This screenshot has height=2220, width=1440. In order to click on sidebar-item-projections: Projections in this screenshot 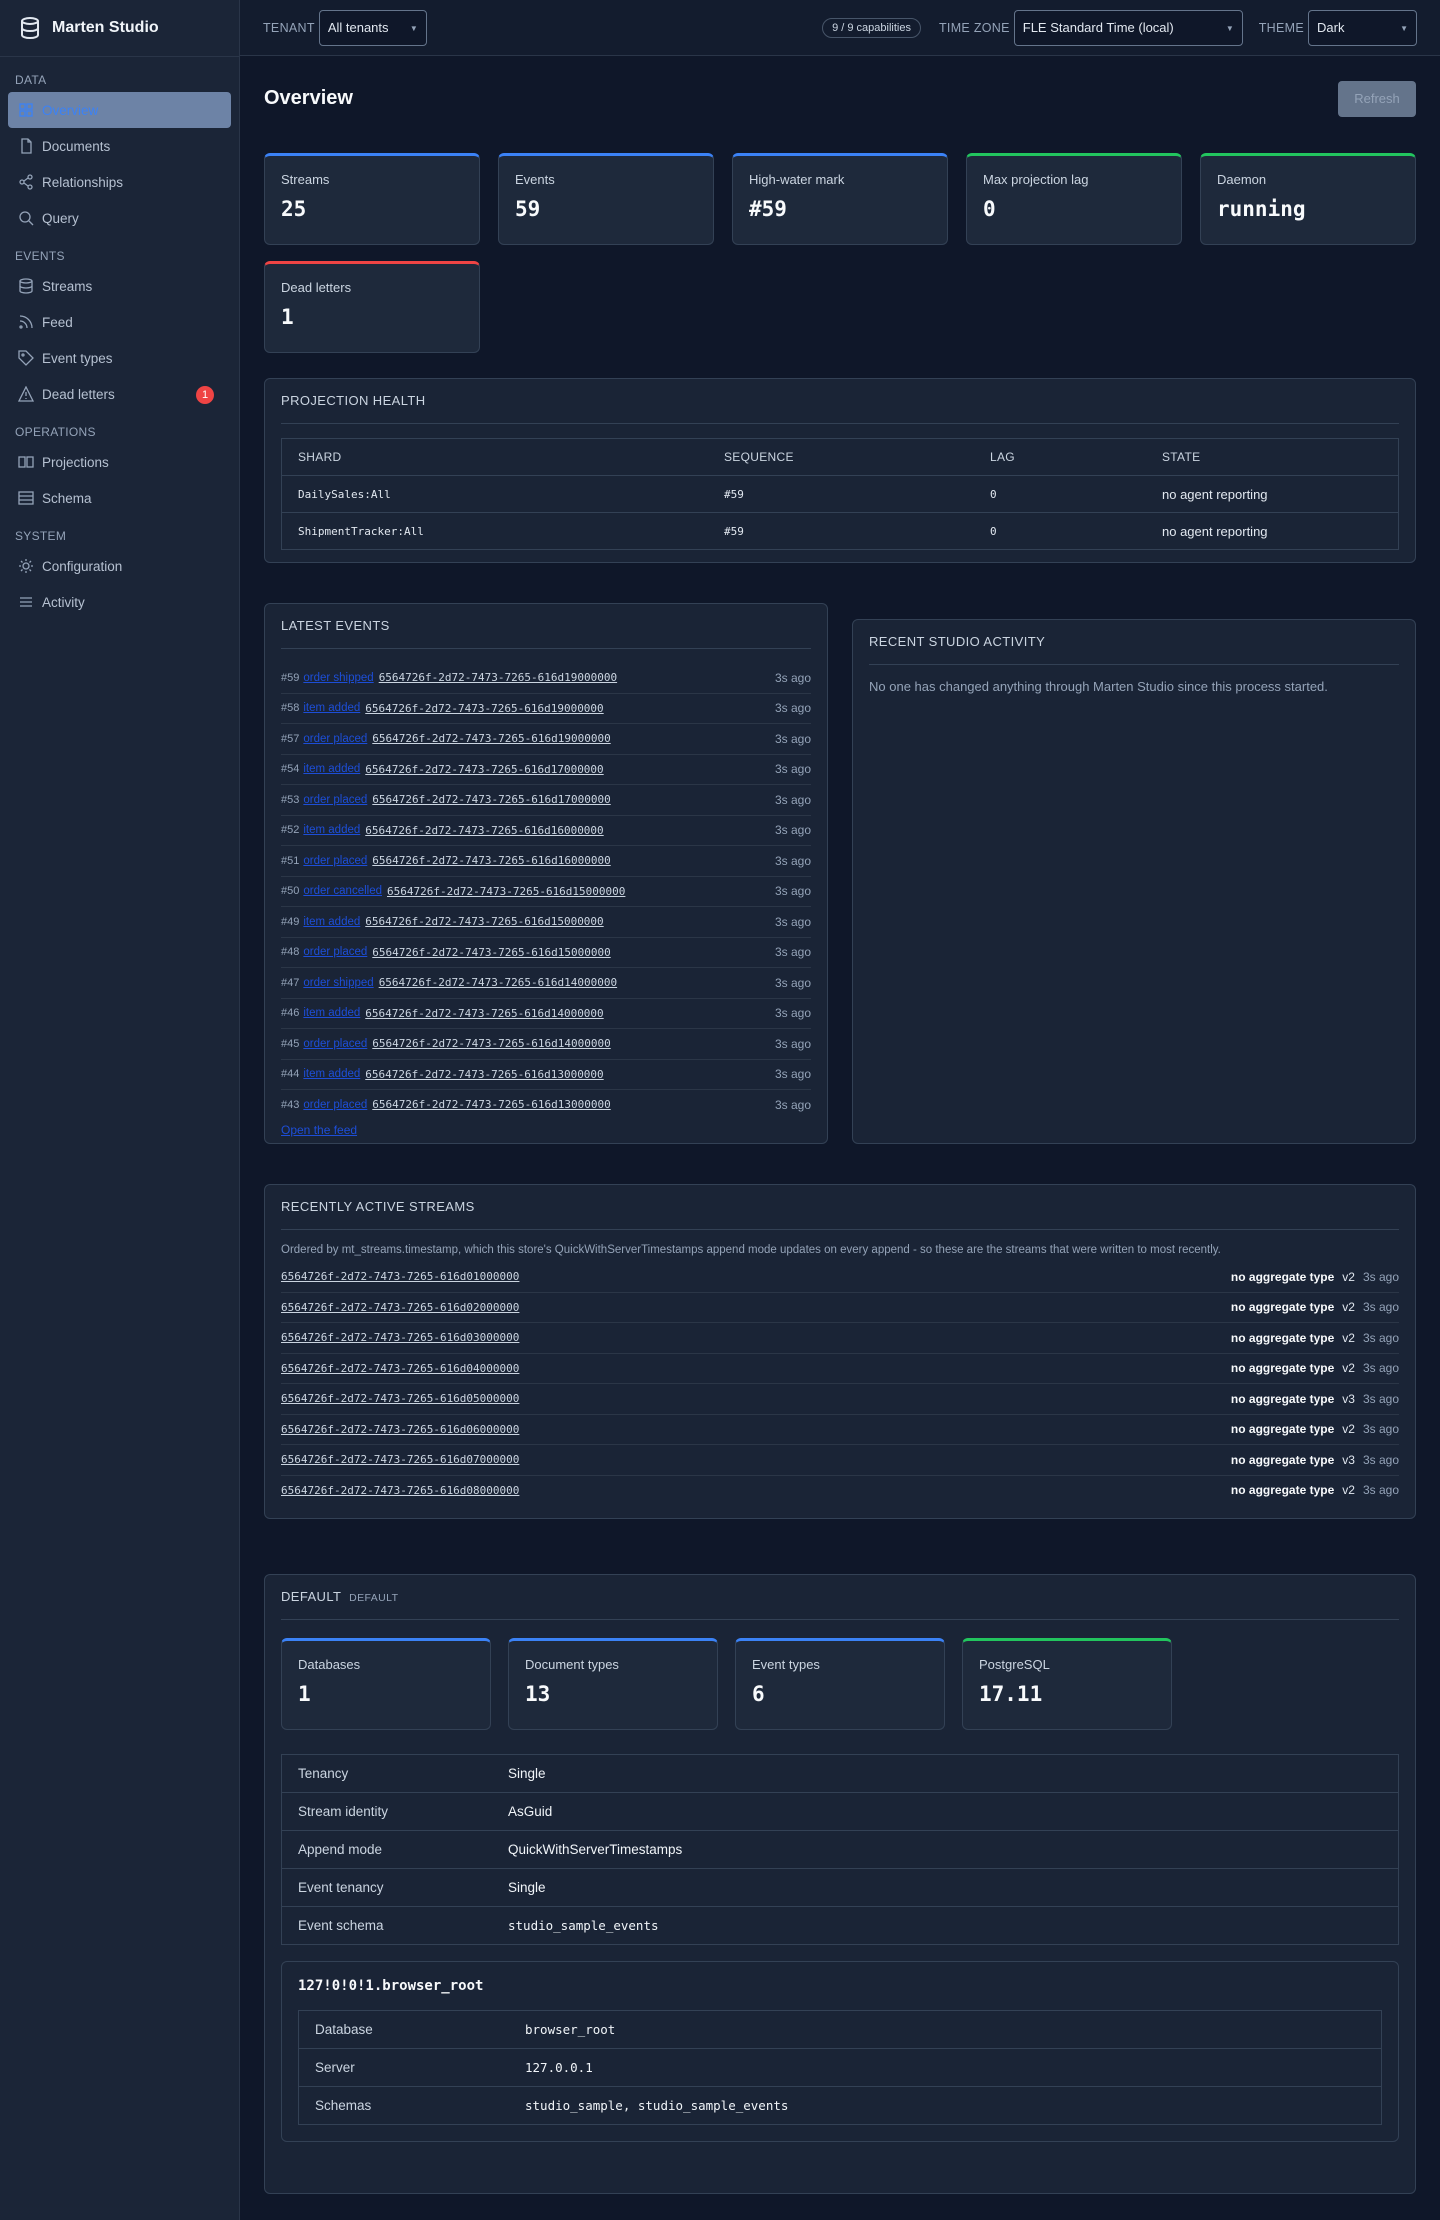, I will do `click(119, 462)`.